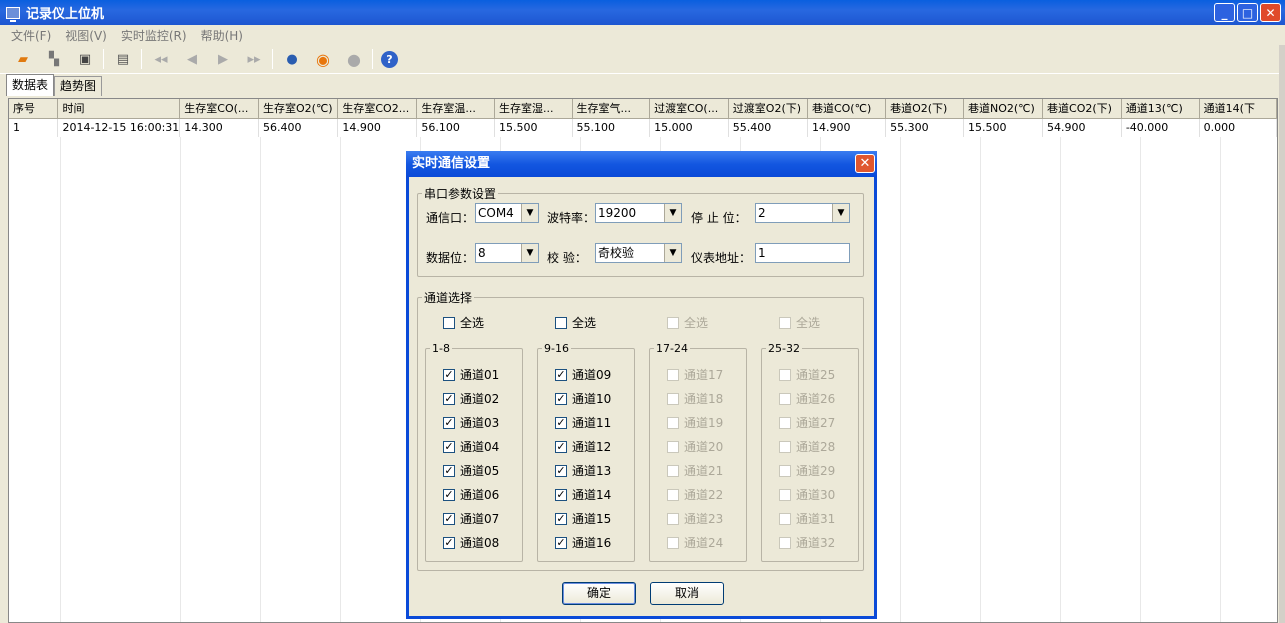 This screenshot has width=1285, height=623. What do you see at coordinates (583, 374) in the screenshot?
I see `channel-checkbox: ✓ 通道09` at bounding box center [583, 374].